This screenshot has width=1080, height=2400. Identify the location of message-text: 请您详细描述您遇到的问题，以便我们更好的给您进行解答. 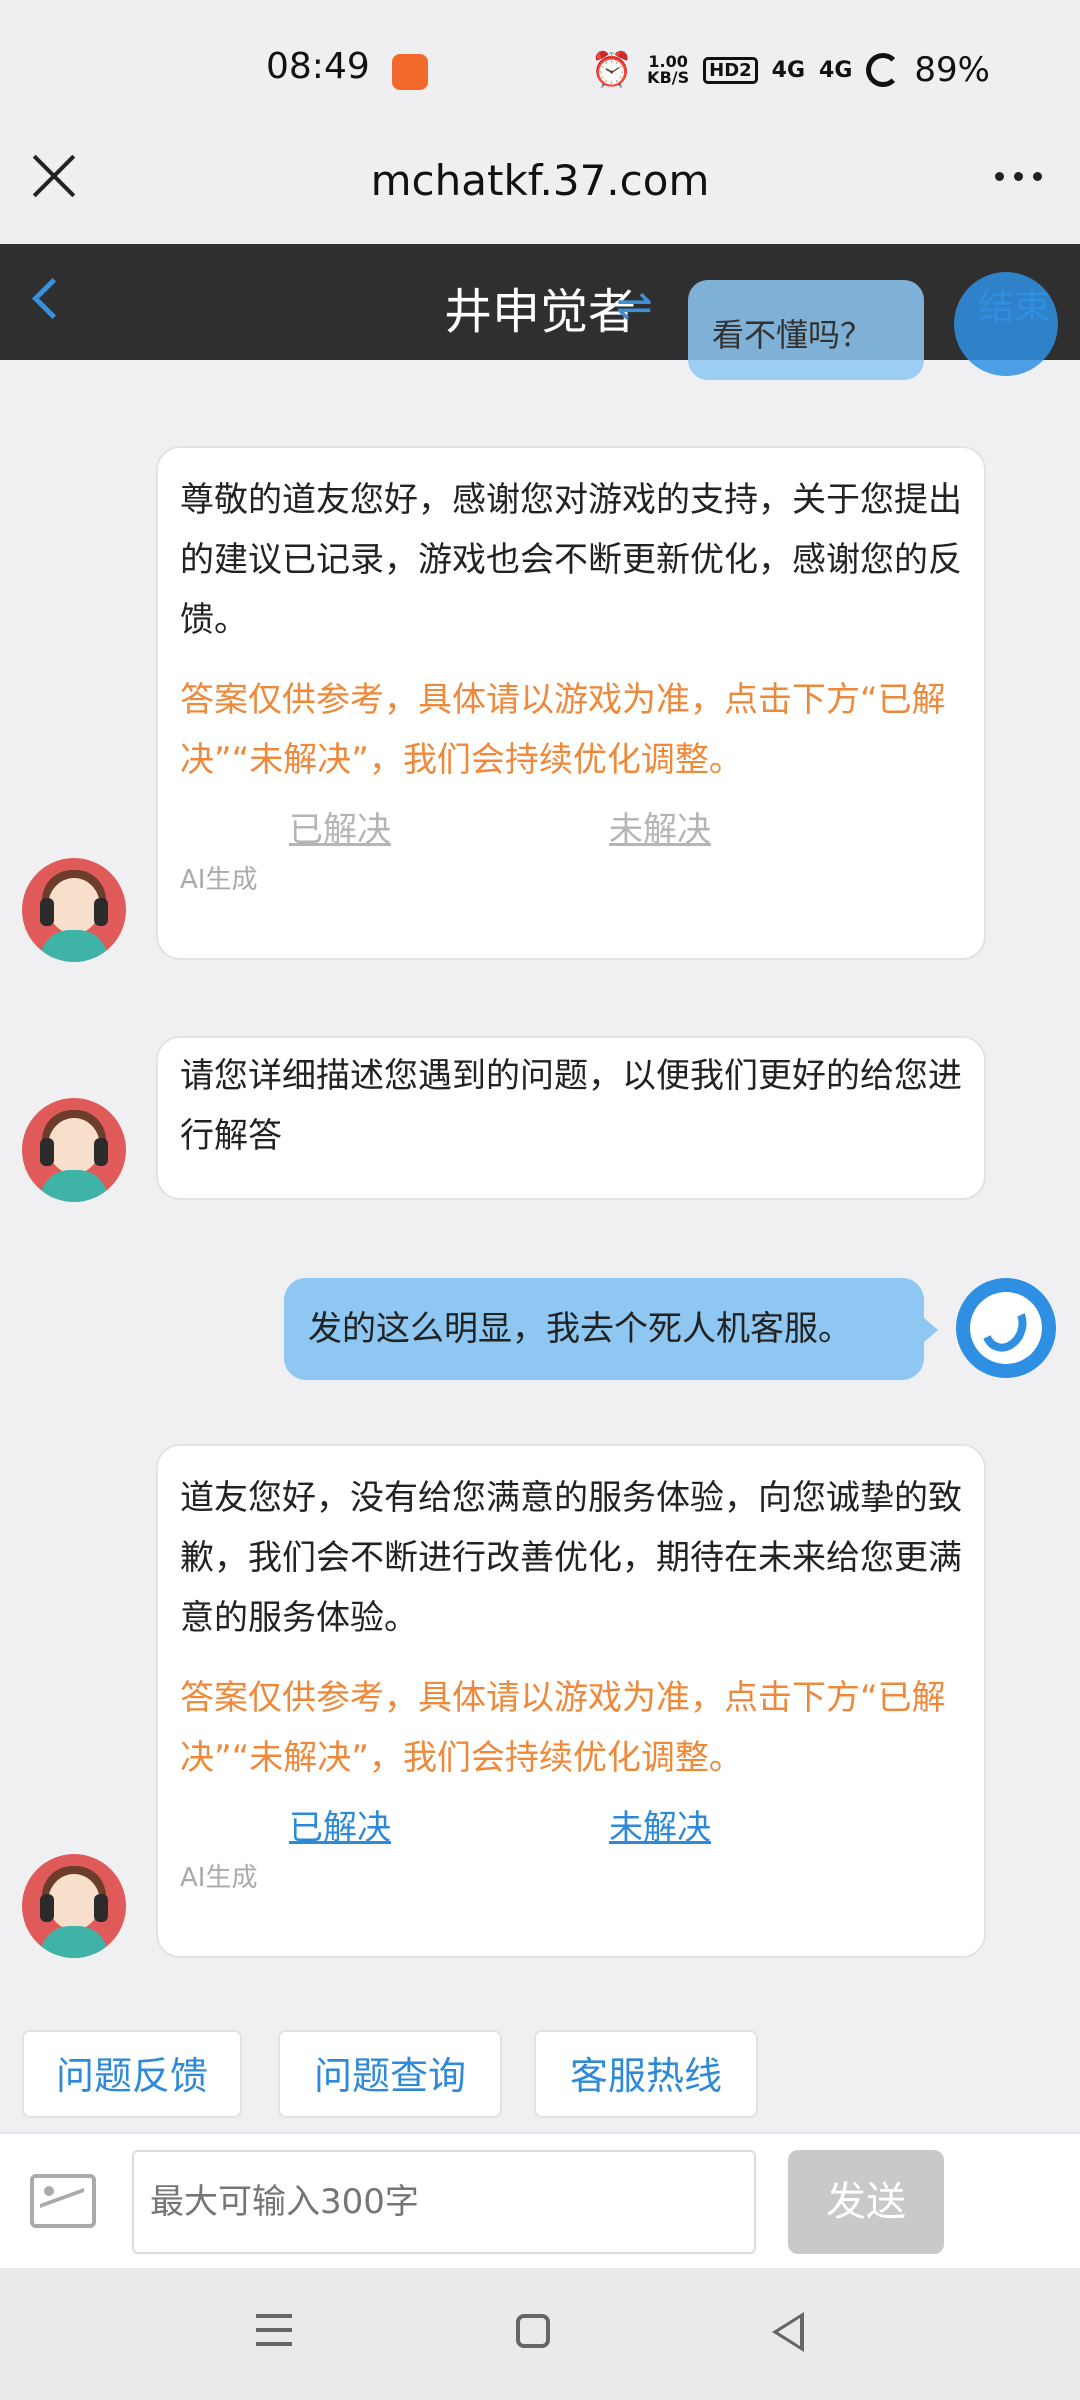
(571, 1106).